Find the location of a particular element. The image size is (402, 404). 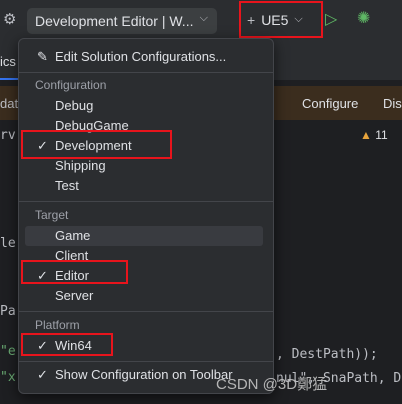

menu-item-debug: Debug is located at coordinates (144, 106).